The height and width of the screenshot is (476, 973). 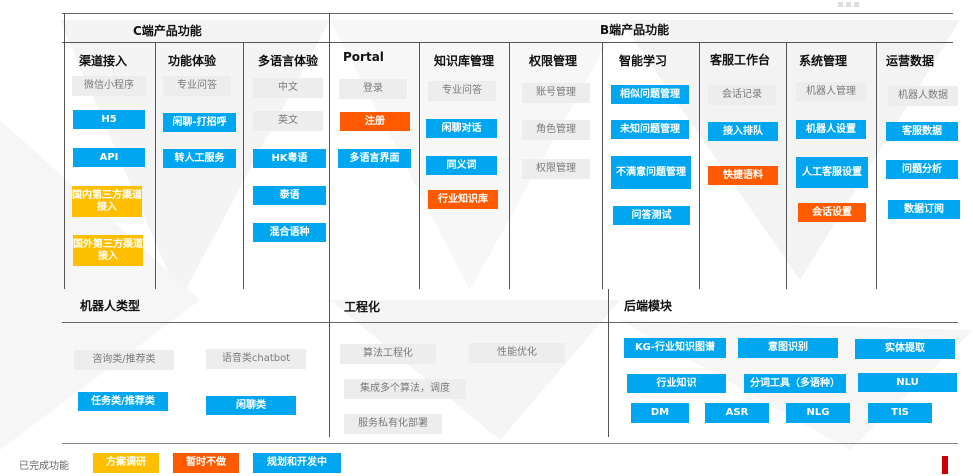 I want to click on feature-professional-qa: 专业问答, so click(x=197, y=86).